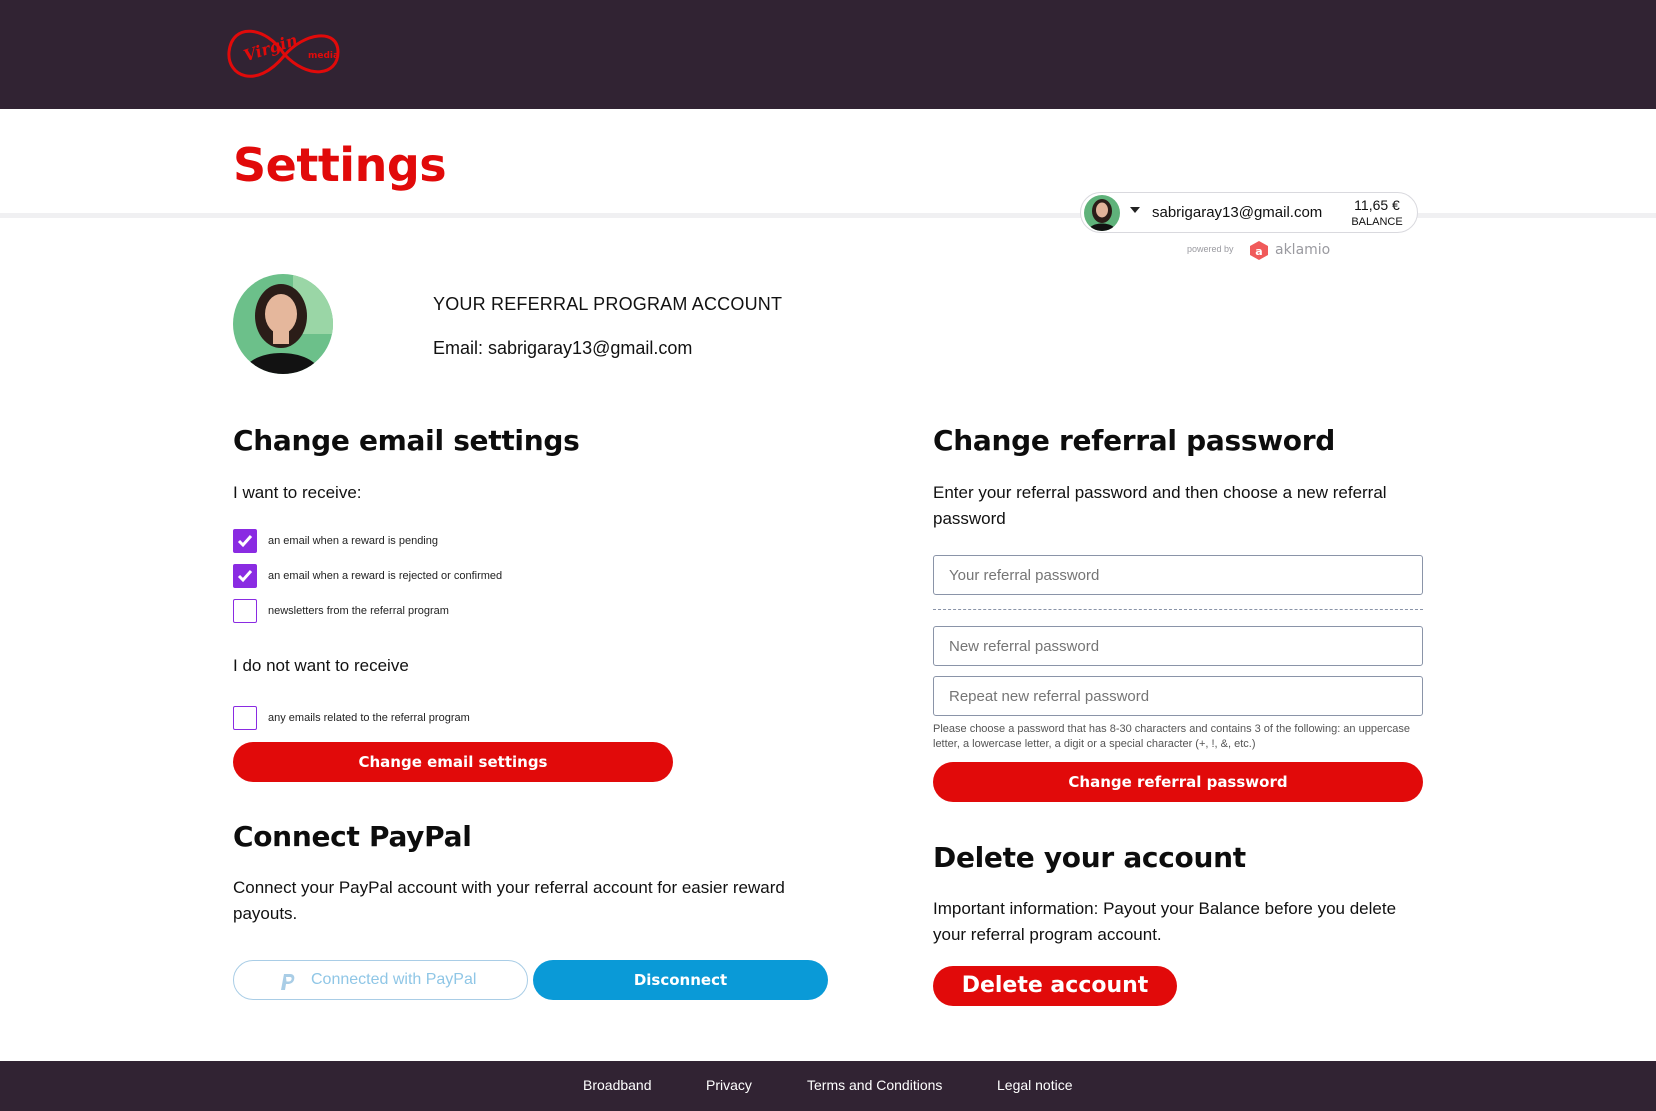 This screenshot has width=1656, height=1111. I want to click on checkbox-opt-out-all, so click(245, 718).